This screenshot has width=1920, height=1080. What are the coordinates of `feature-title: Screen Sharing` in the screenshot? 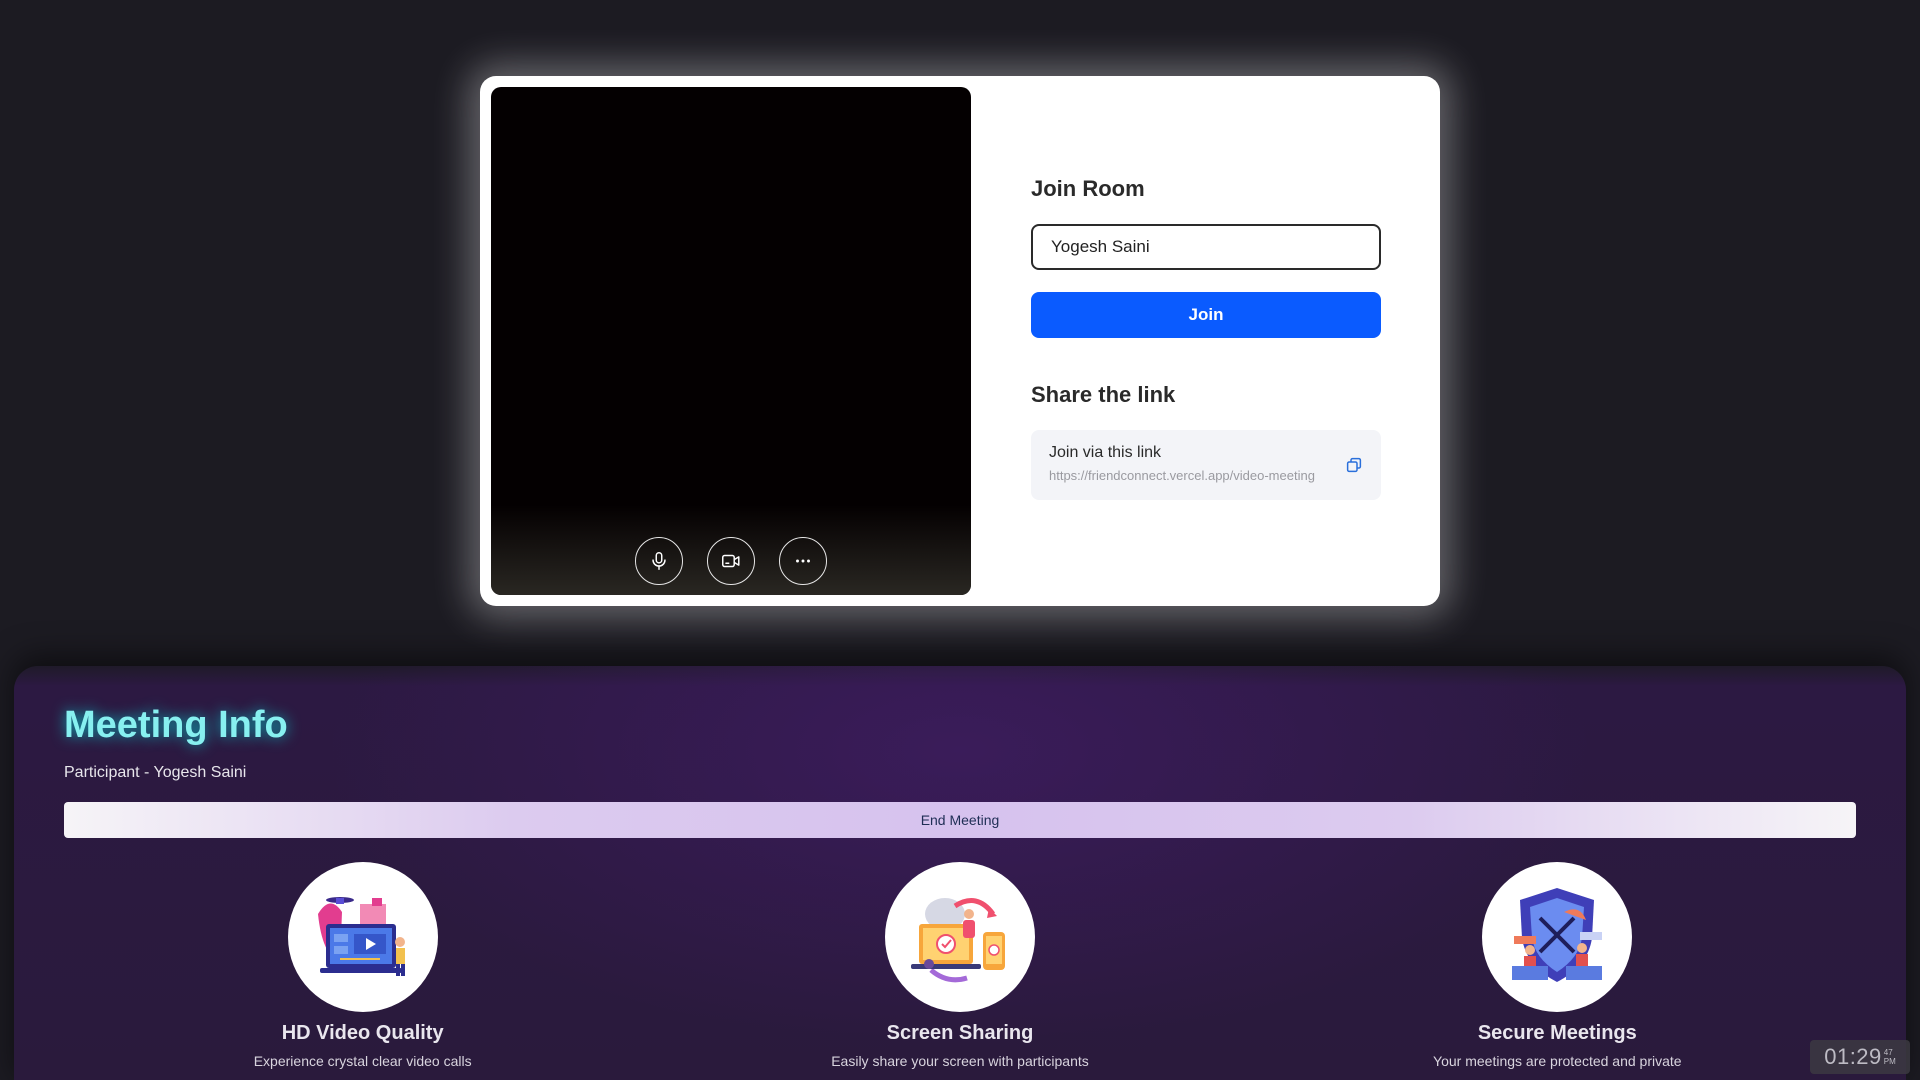 It's located at (960, 1033).